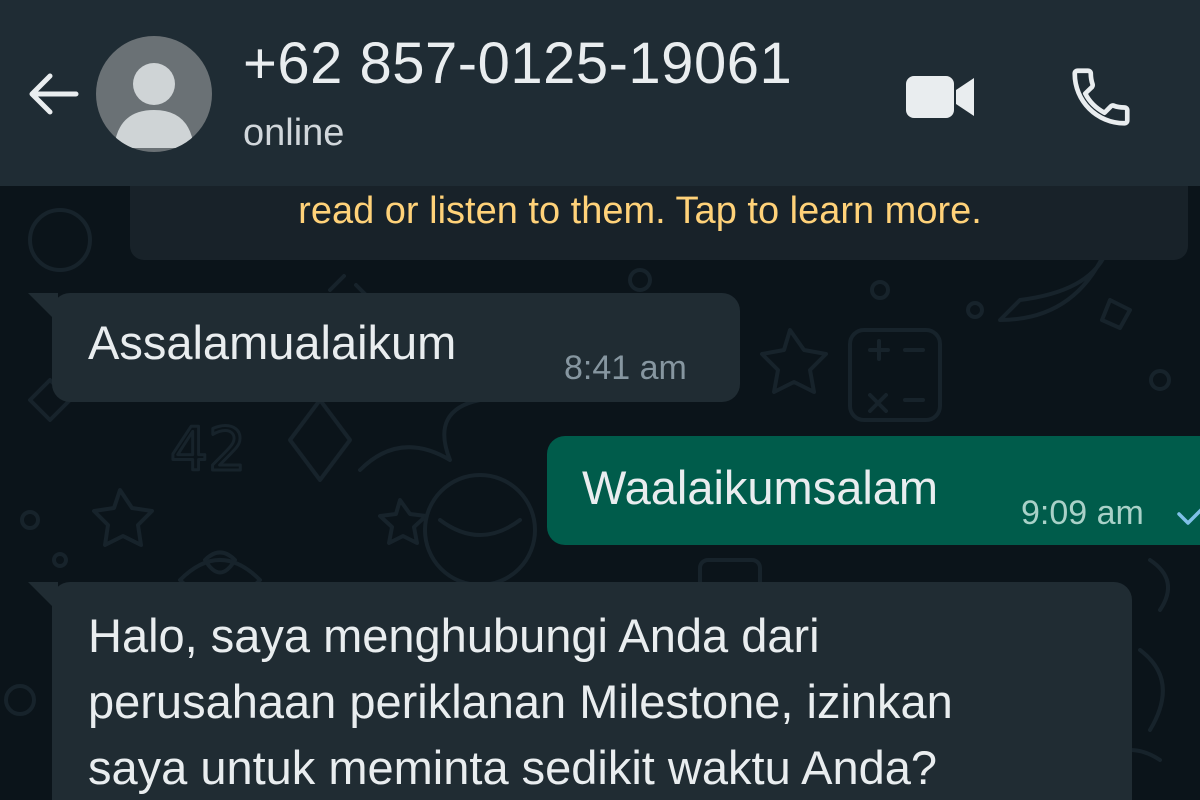  I want to click on phone-icon, so click(1101, 97).